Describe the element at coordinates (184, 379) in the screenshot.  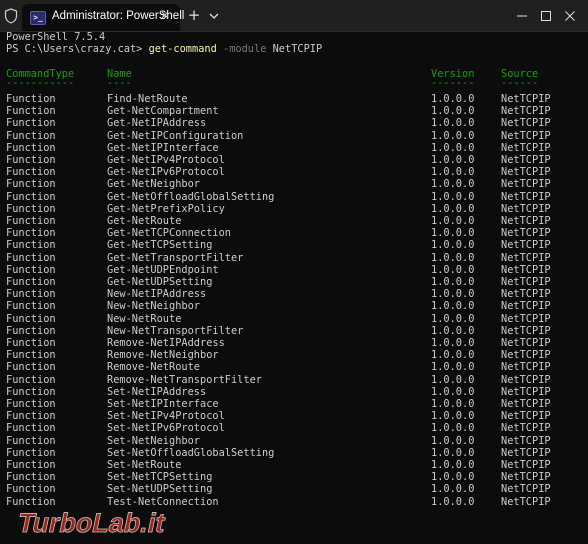
I see `cell-name: Remove-NetTransportFilter` at that location.